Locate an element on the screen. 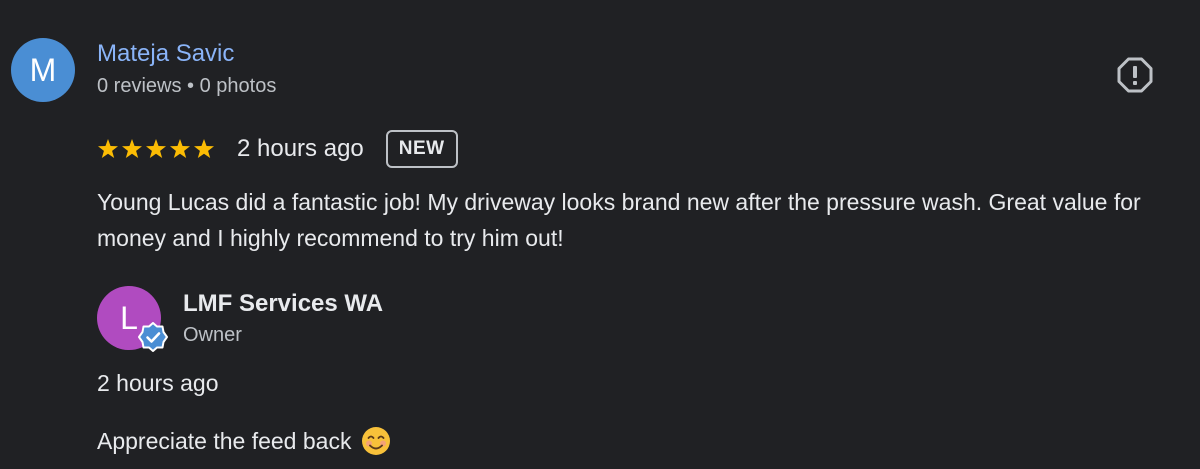 The height and width of the screenshot is (469, 1200). review-time: 2 hours ago is located at coordinates (300, 148).